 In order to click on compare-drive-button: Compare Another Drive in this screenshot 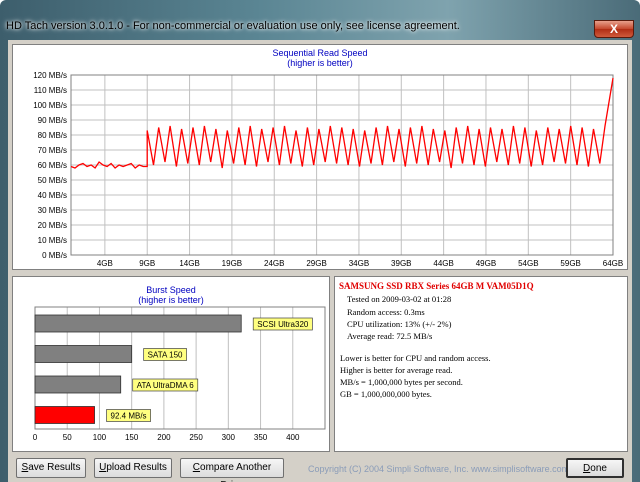, I will do `click(232, 470)`.